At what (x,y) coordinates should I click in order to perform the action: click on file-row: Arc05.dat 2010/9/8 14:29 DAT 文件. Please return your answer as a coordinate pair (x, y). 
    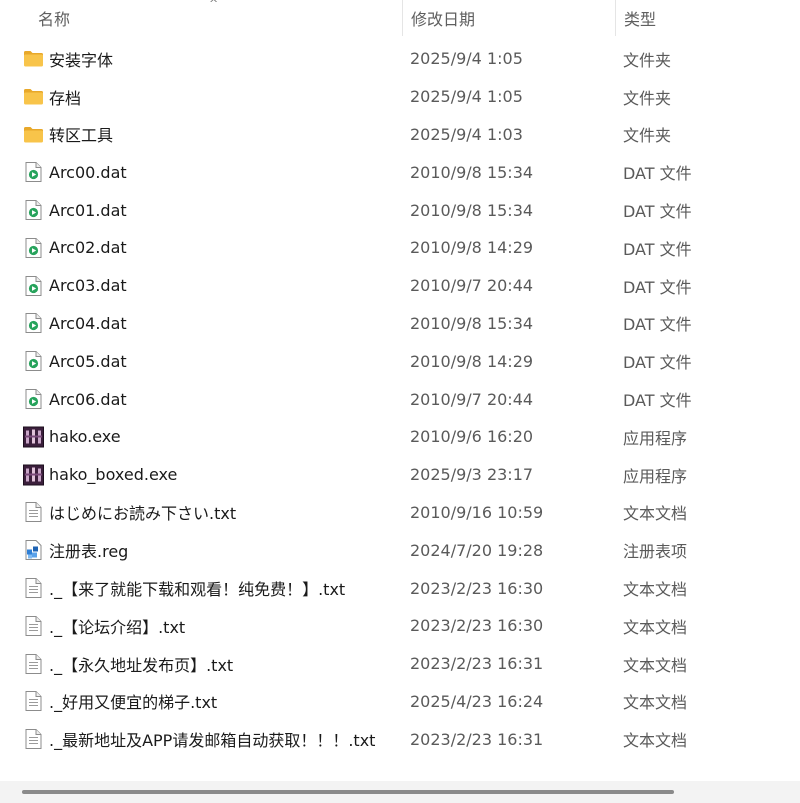
    Looking at the image, I should click on (400, 361).